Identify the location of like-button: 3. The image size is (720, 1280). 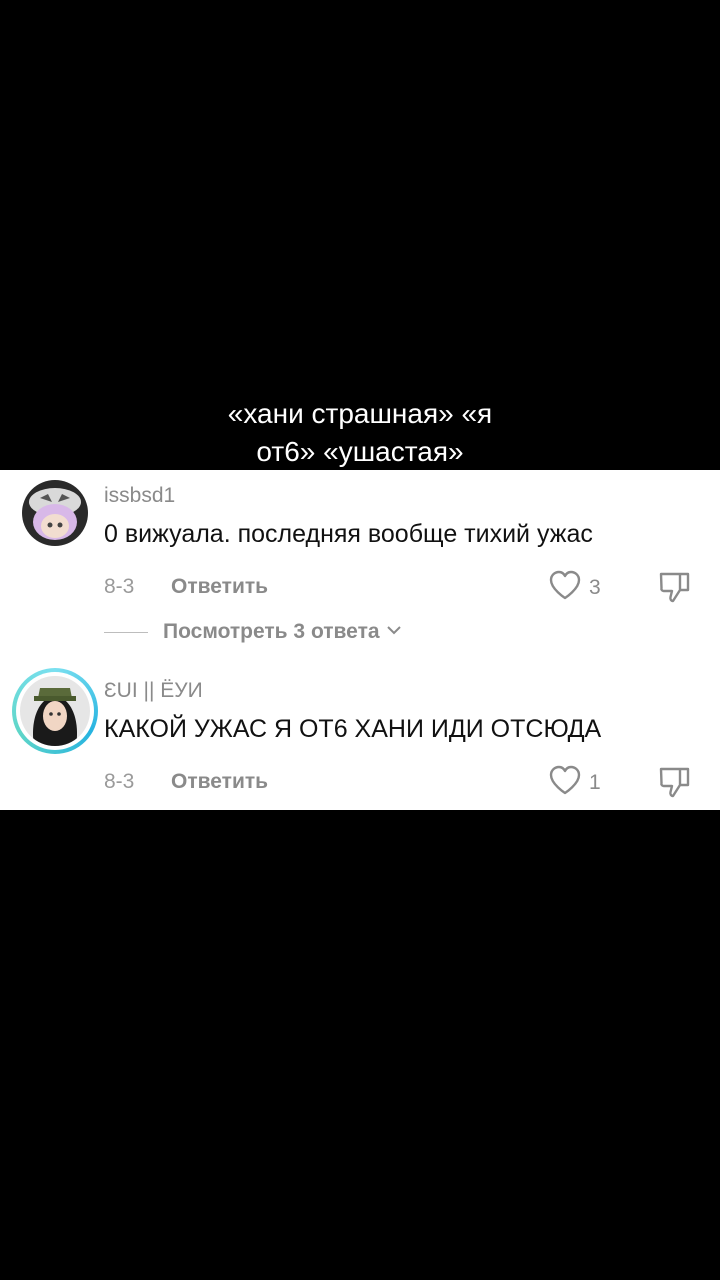
(575, 587).